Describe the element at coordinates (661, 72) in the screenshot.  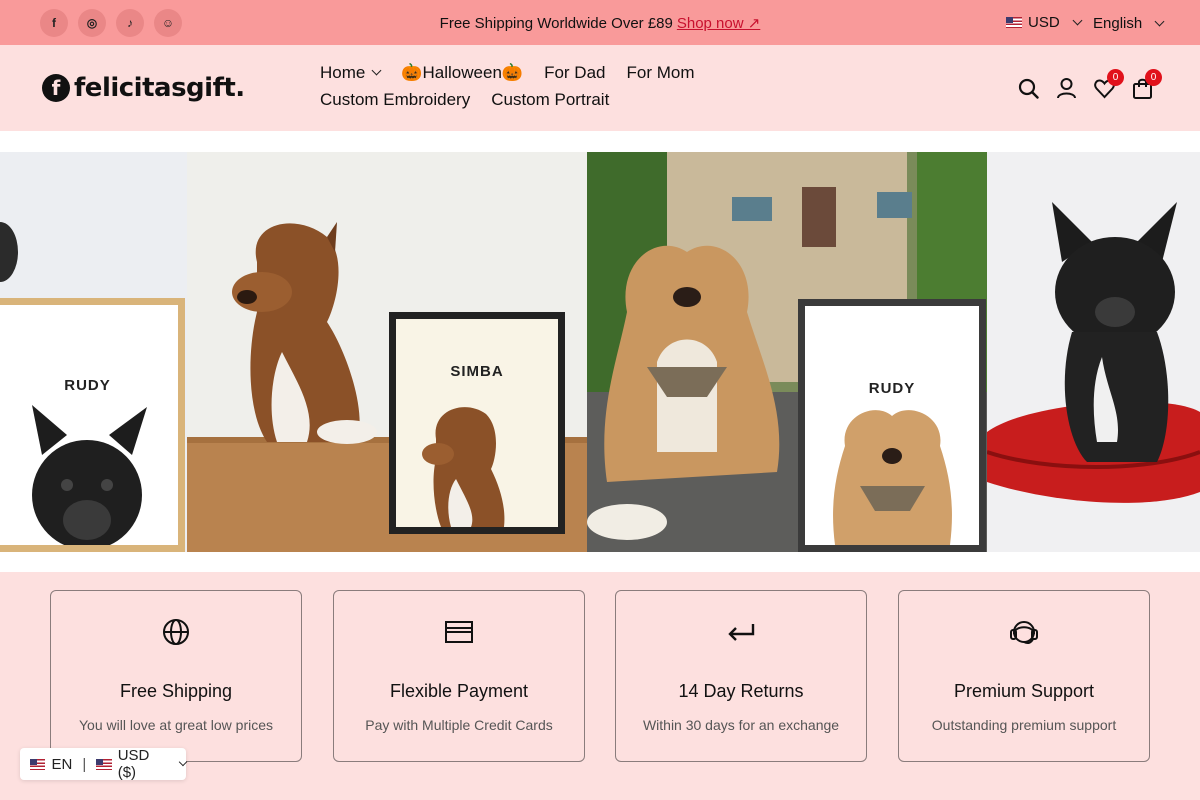
I see `nav-item-for-mom: For Mom` at that location.